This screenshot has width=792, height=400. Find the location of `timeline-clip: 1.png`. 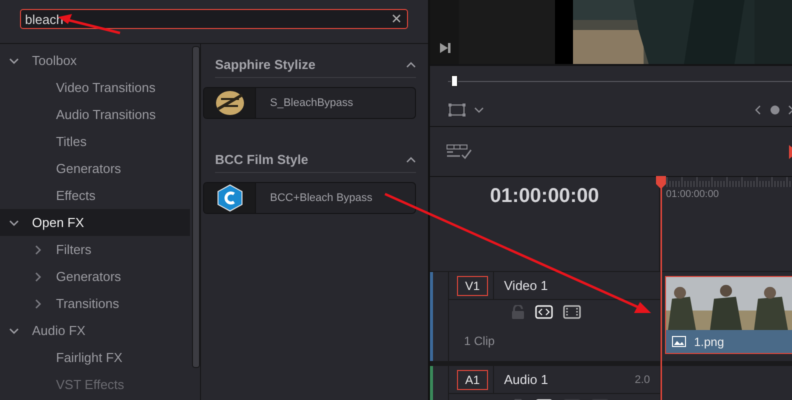

timeline-clip: 1.png is located at coordinates (728, 315).